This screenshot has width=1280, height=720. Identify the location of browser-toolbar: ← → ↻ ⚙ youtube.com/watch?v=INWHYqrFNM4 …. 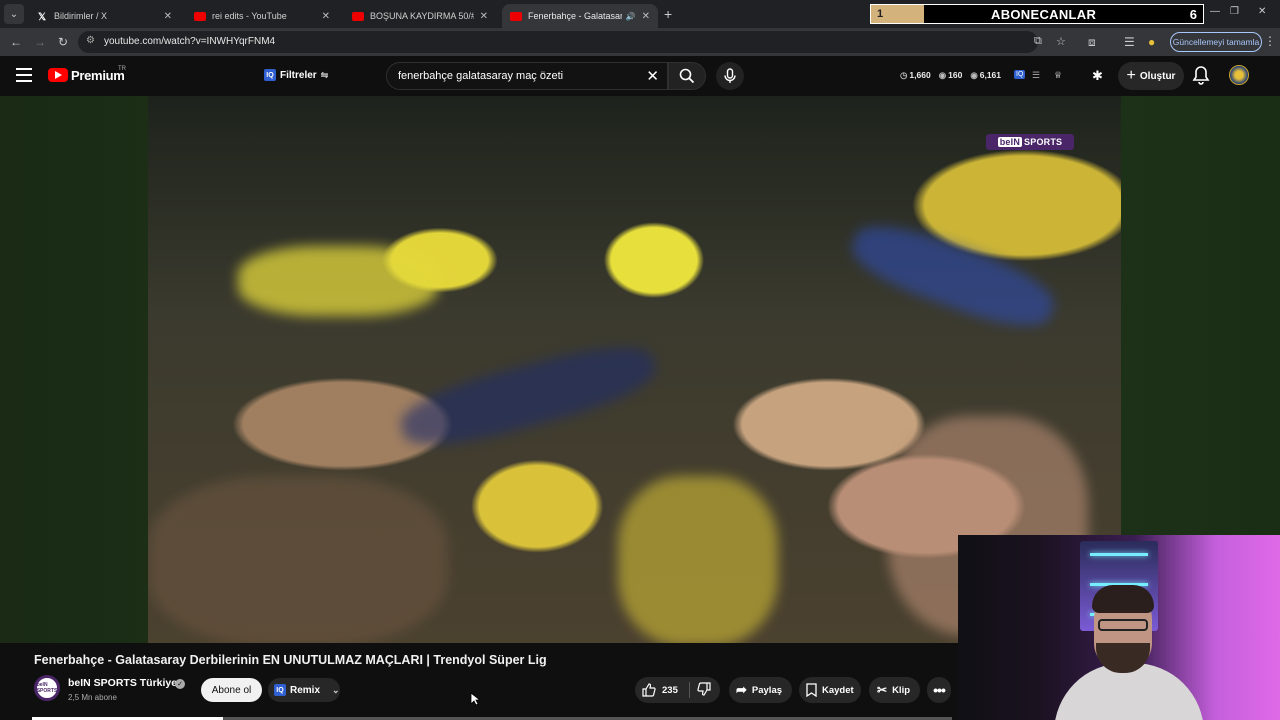
(640, 42).